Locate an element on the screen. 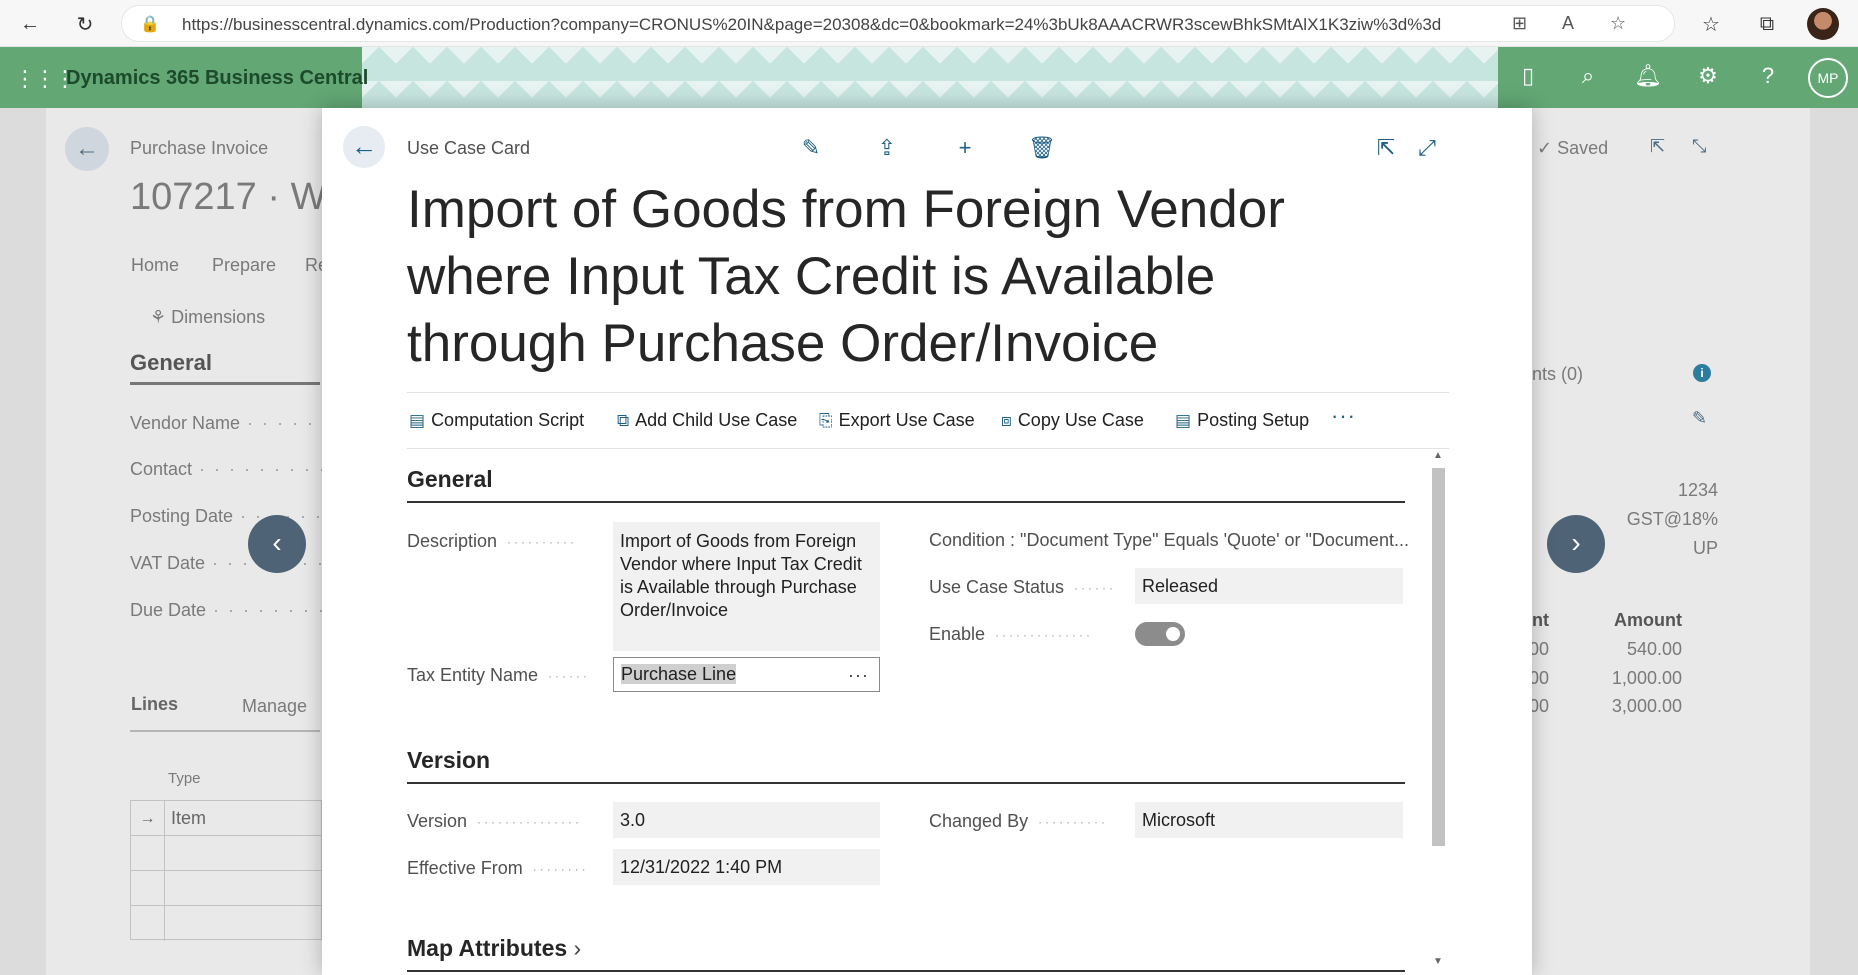 The height and width of the screenshot is (975, 1858). general-section-heading: General is located at coordinates (906, 484).